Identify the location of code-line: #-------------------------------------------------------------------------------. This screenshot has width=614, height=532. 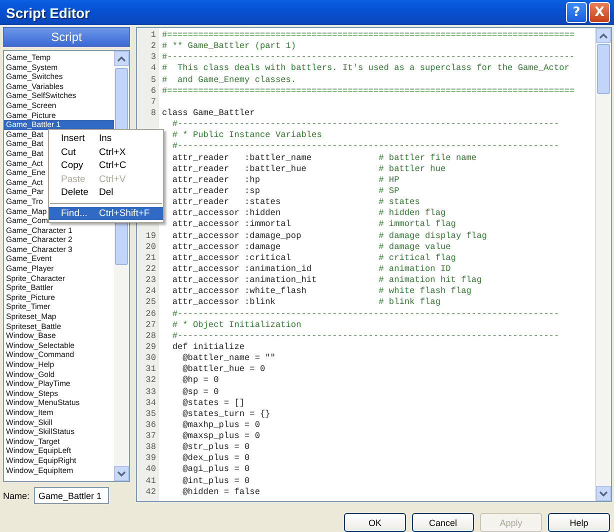
(368, 58).